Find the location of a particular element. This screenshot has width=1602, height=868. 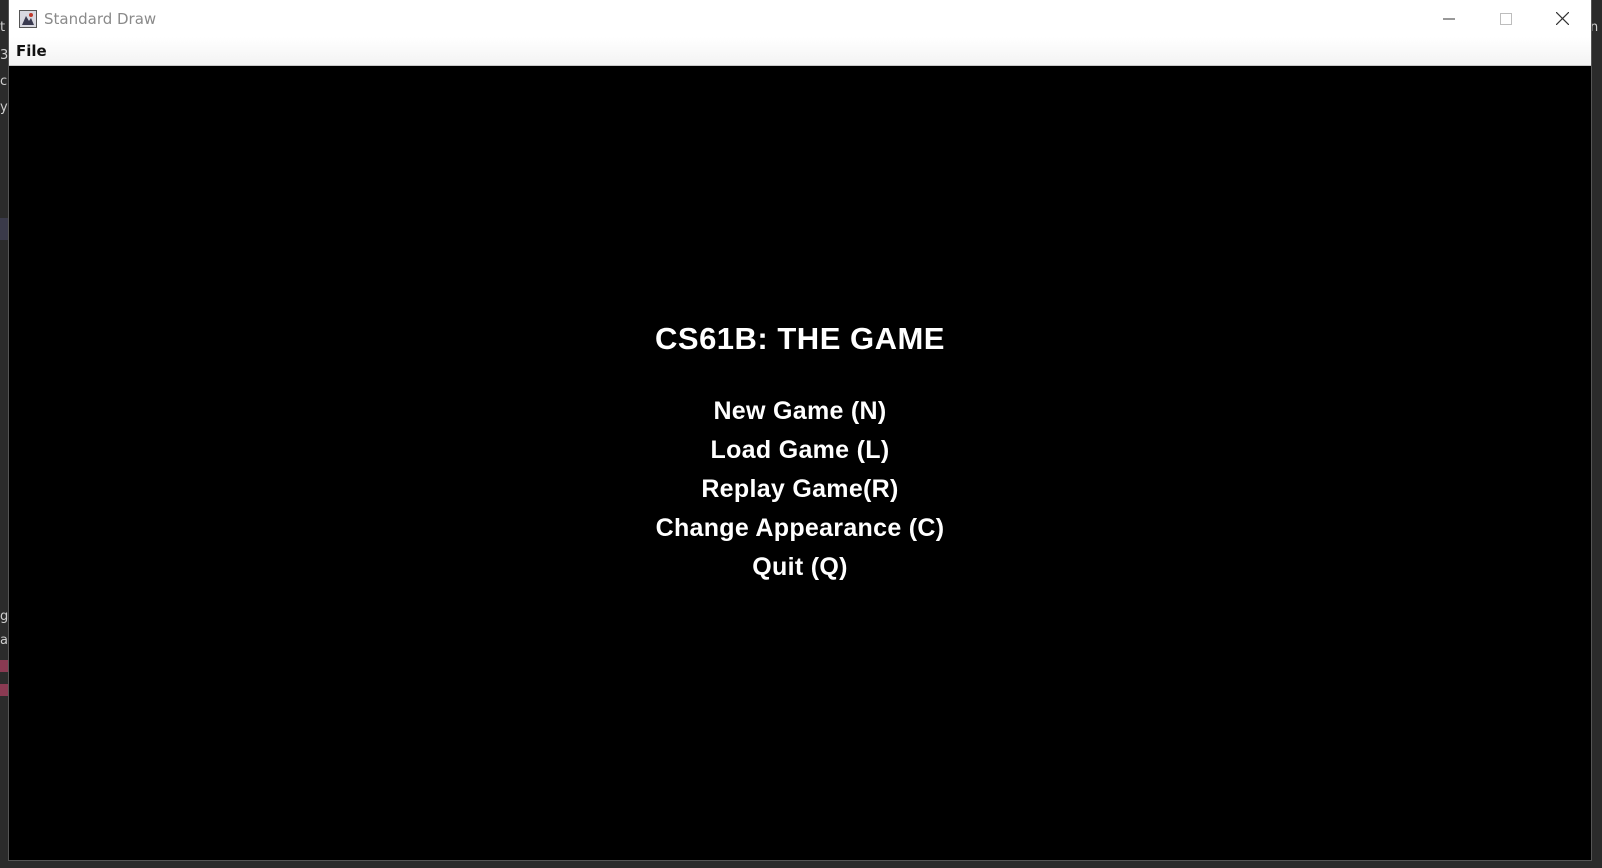

title-bar: Standard Draw is located at coordinates (800, 18).